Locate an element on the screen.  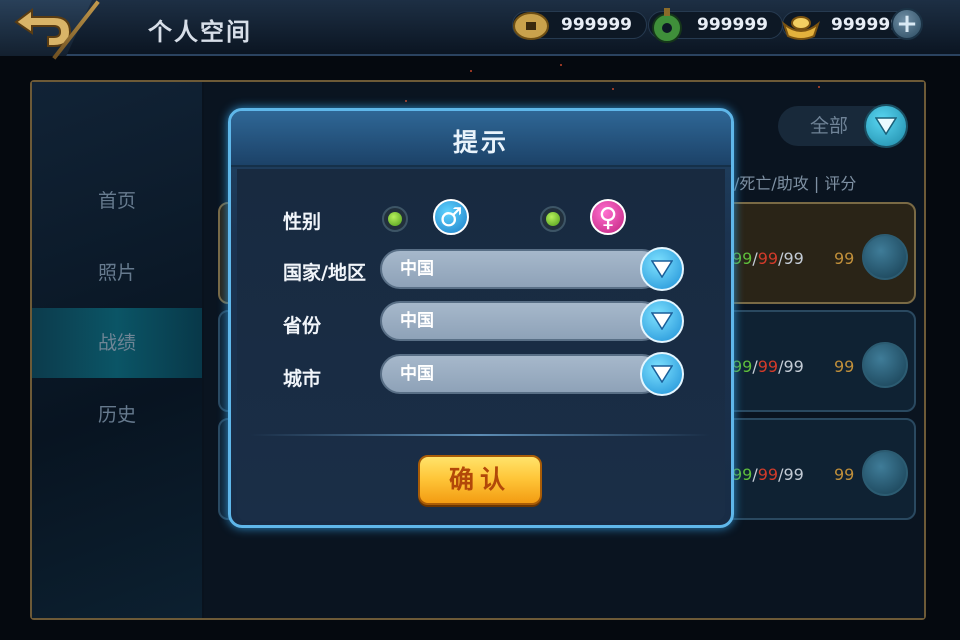
country-dropdown-icon is located at coordinates (662, 269).